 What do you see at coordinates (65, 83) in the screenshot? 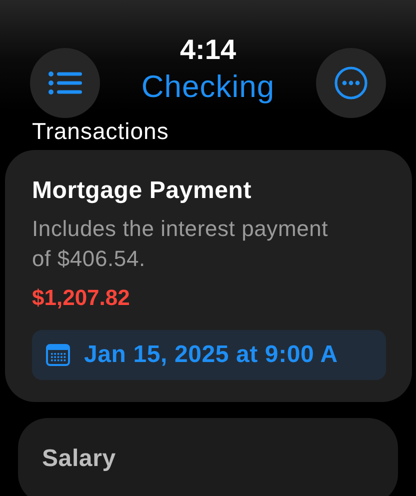
I see `list-icon` at bounding box center [65, 83].